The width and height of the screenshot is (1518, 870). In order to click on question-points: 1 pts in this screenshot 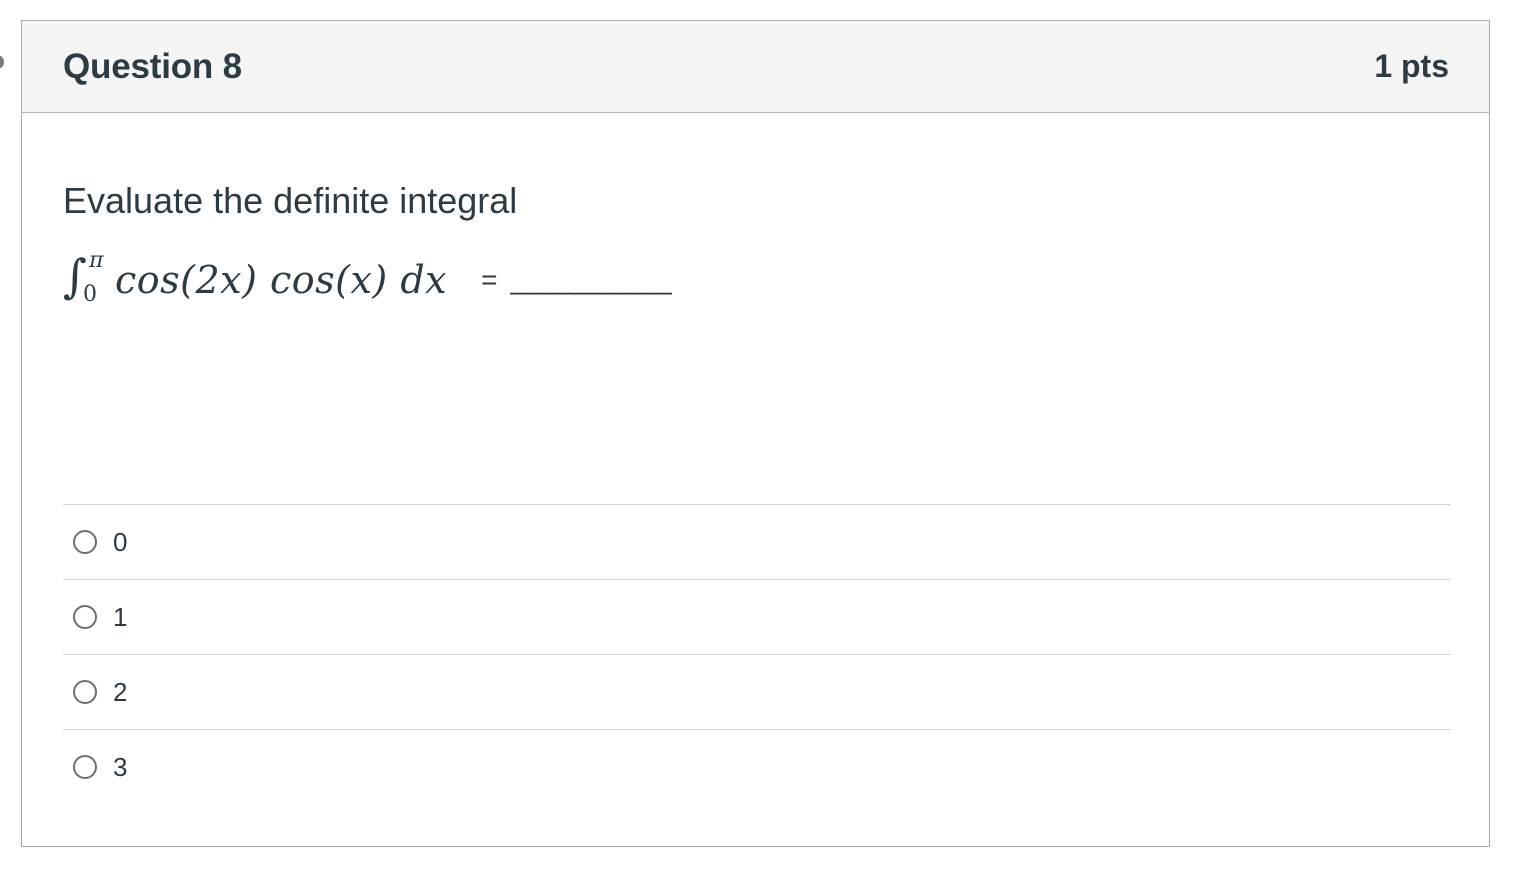, I will do `click(1411, 66)`.